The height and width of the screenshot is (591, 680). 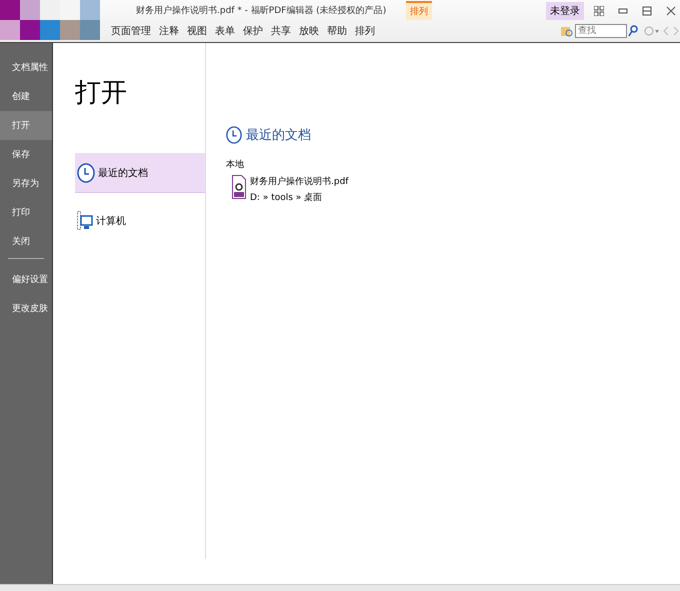 I want to click on ribbon-tab: 帮助, so click(x=337, y=31).